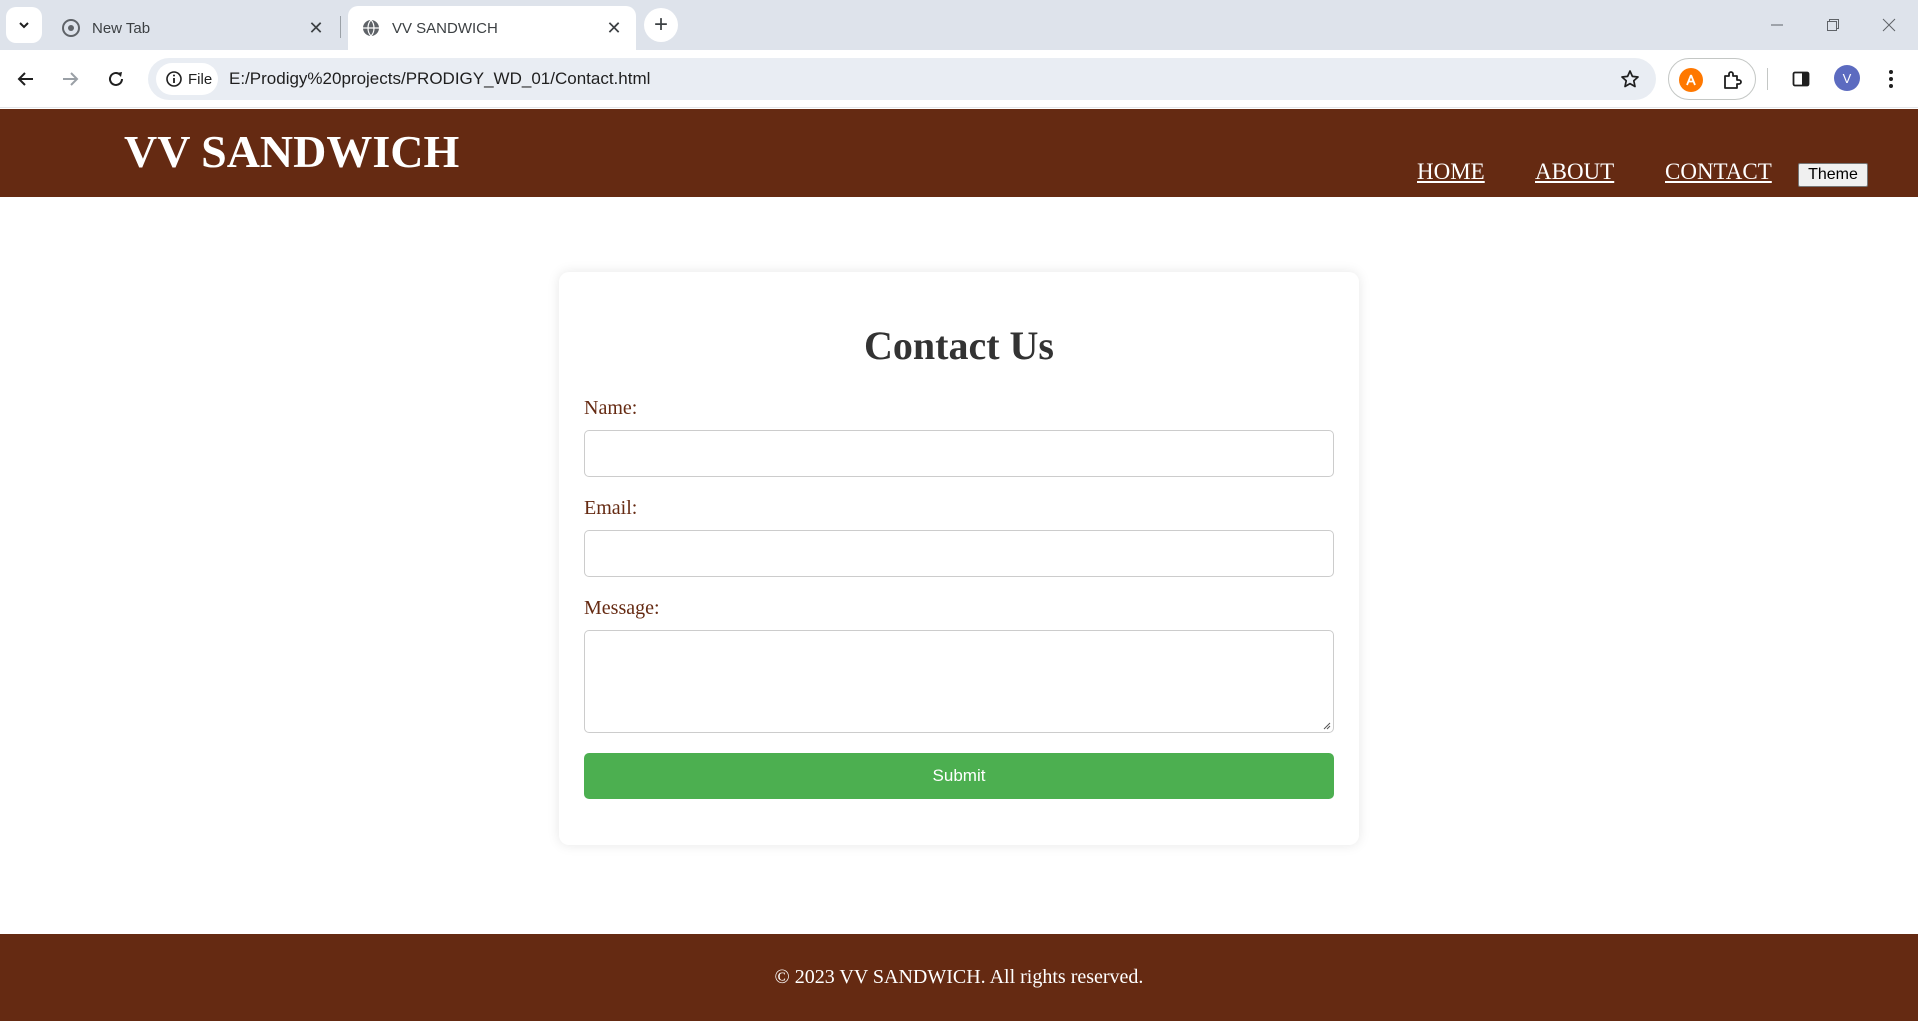  I want to click on nav-link-about: ABOUT, so click(1574, 172).